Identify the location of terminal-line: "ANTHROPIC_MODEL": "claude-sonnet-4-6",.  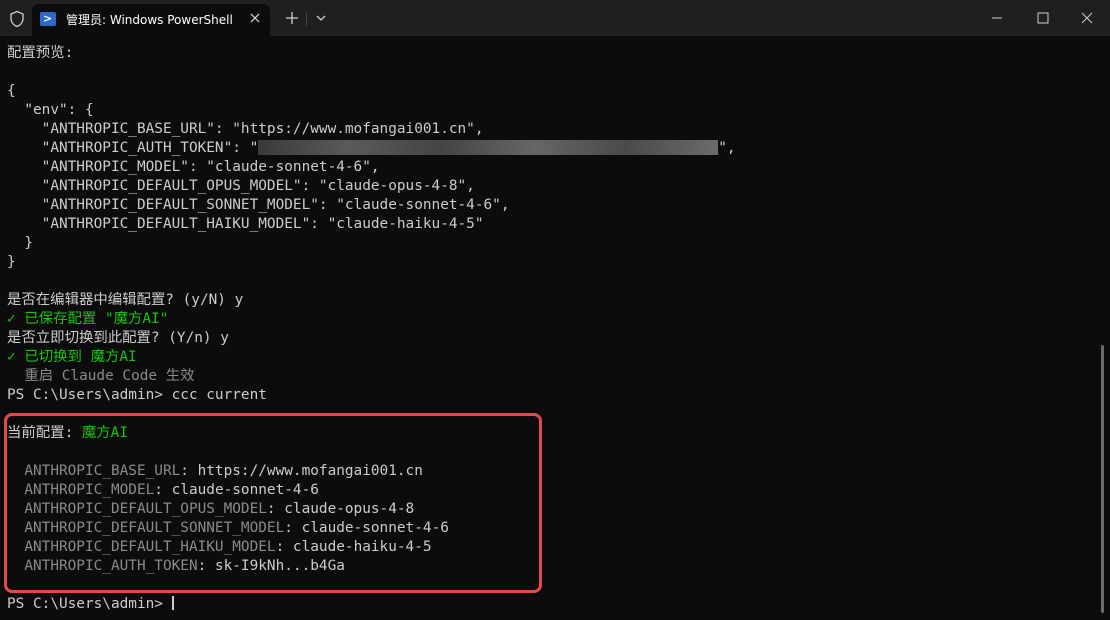
(193, 167).